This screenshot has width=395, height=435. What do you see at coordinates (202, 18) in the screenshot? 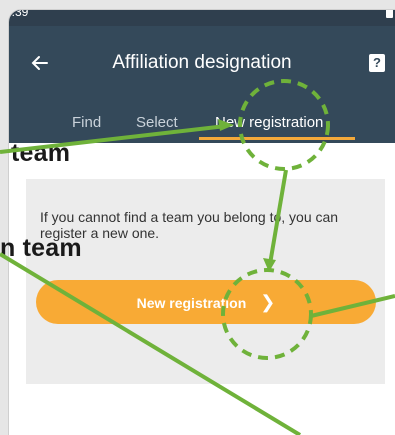
I see `status-bar: 9:39` at bounding box center [202, 18].